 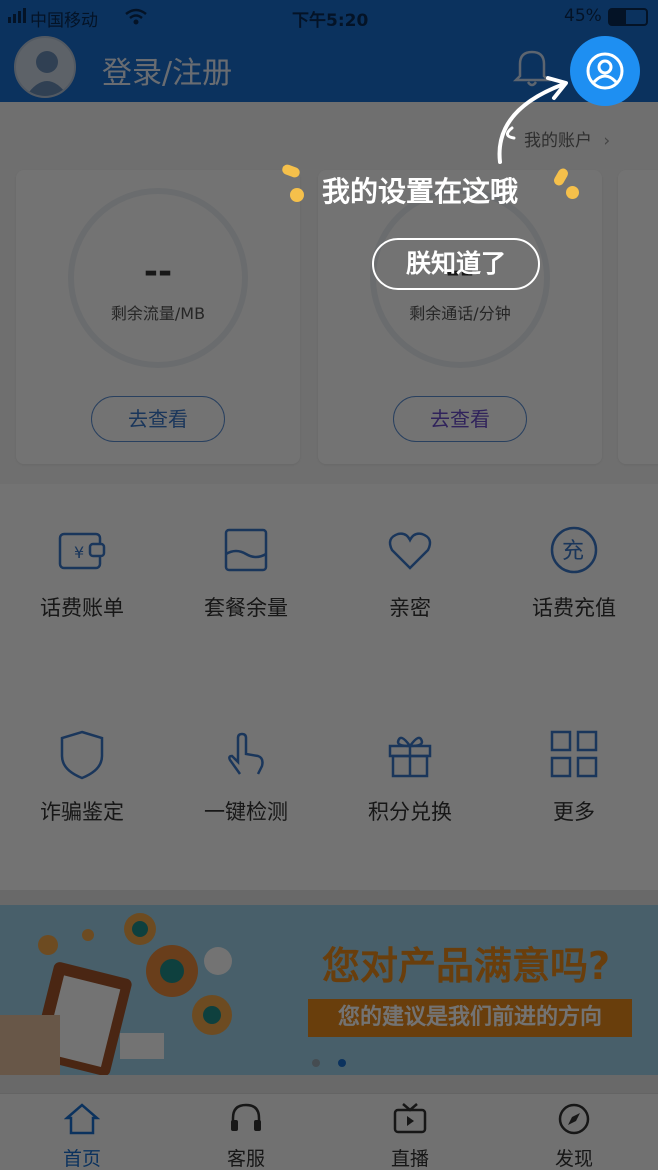 I want to click on tab-label: 直播, so click(x=409, y=1159).